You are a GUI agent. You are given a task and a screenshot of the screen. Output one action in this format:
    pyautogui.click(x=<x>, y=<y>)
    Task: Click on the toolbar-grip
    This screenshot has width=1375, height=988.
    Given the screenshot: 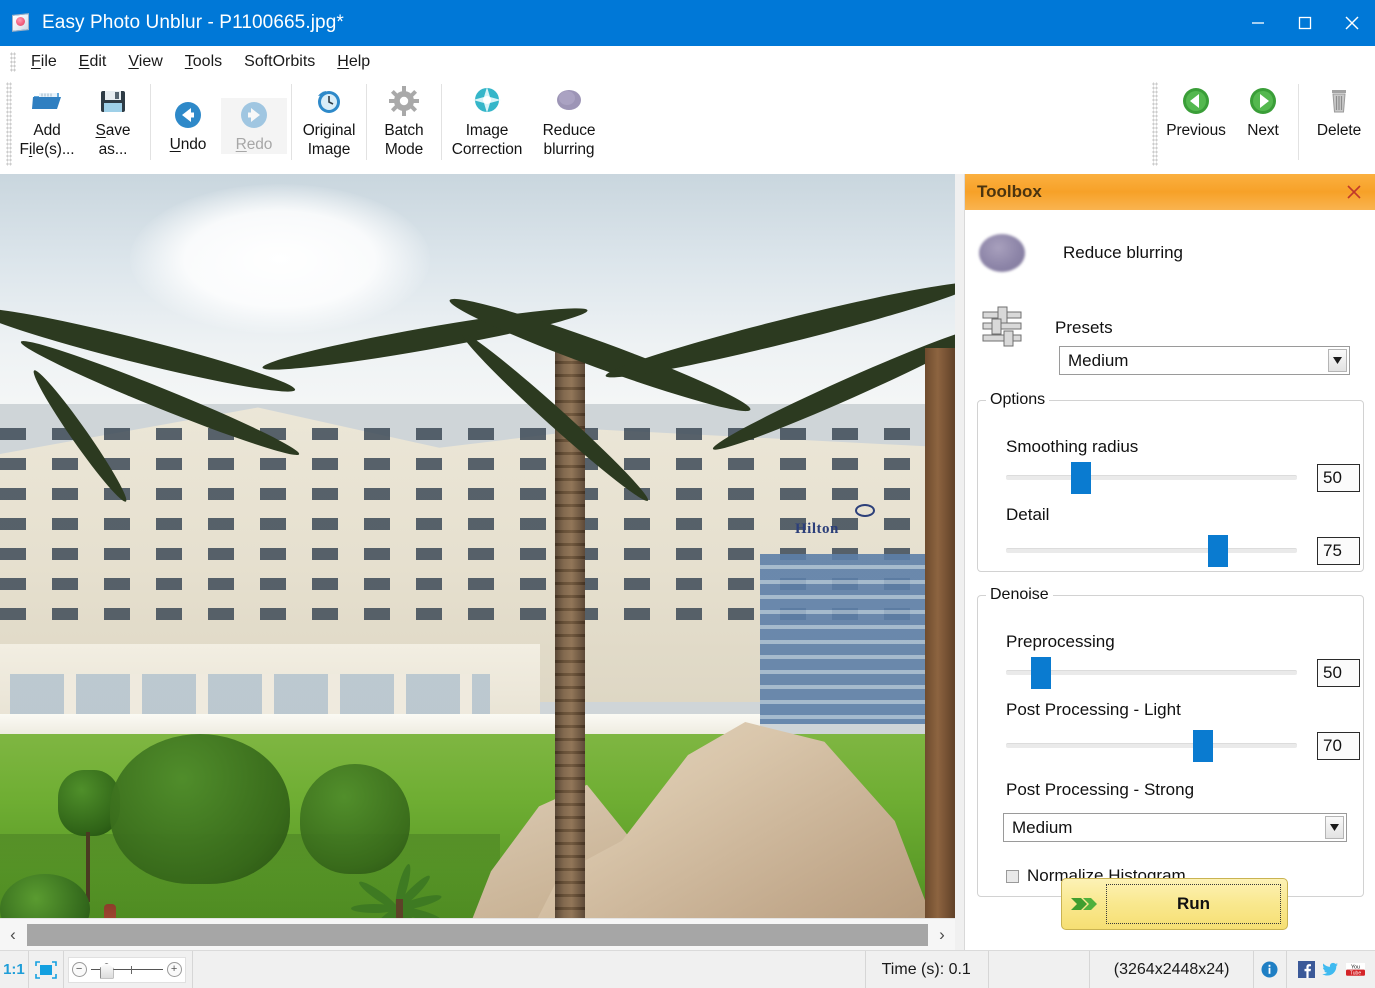 What is the action you would take?
    pyautogui.click(x=9, y=124)
    